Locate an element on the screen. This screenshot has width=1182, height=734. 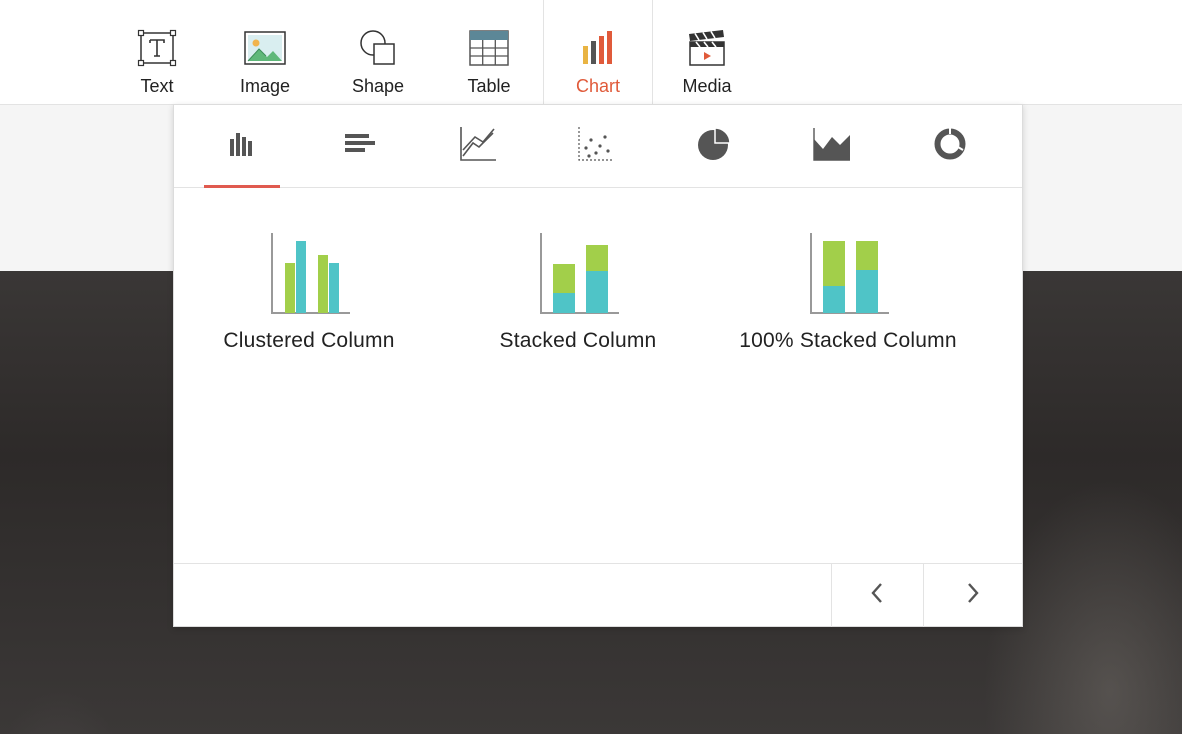
tab-area-chart is located at coordinates (832, 146).